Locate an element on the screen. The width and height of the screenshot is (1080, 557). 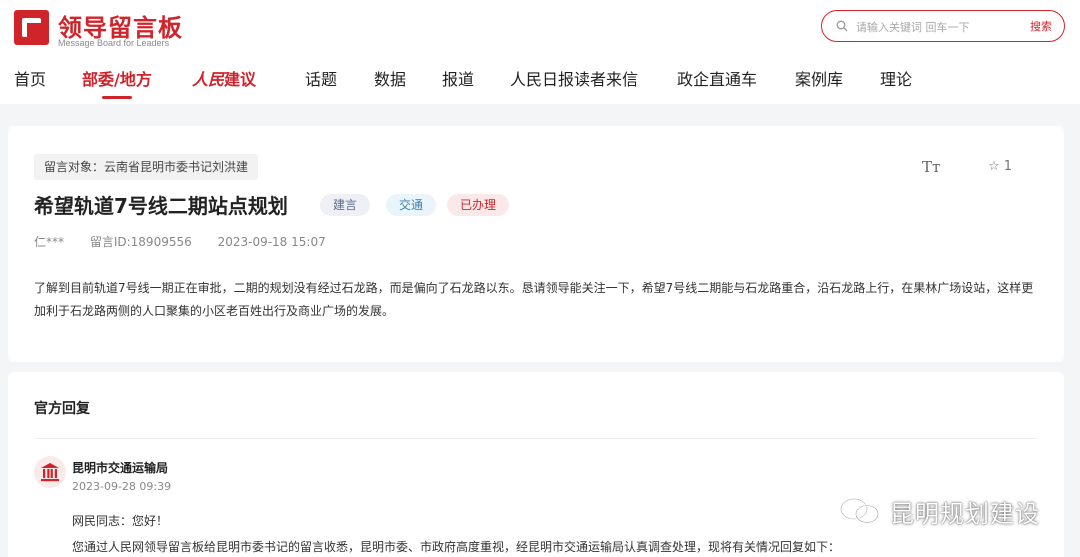
nav-item-suggestions: 人民建议 is located at coordinates (224, 78).